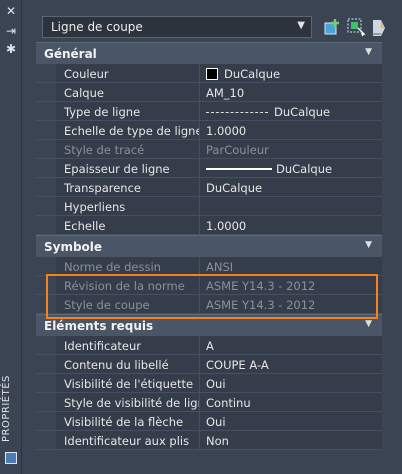 The image size is (402, 474). I want to click on toolbar: Ligne de coupe ▼, so click(215, 28).